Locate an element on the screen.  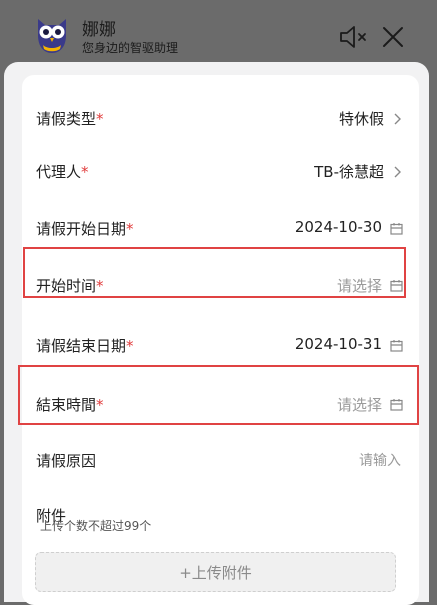
end-date-row: 请假结束日期* 2024-10-31 is located at coordinates (220, 346).